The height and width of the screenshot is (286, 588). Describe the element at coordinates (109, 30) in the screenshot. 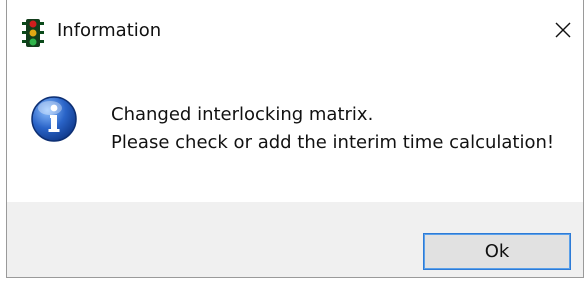

I see `dialog-title: Information` at that location.